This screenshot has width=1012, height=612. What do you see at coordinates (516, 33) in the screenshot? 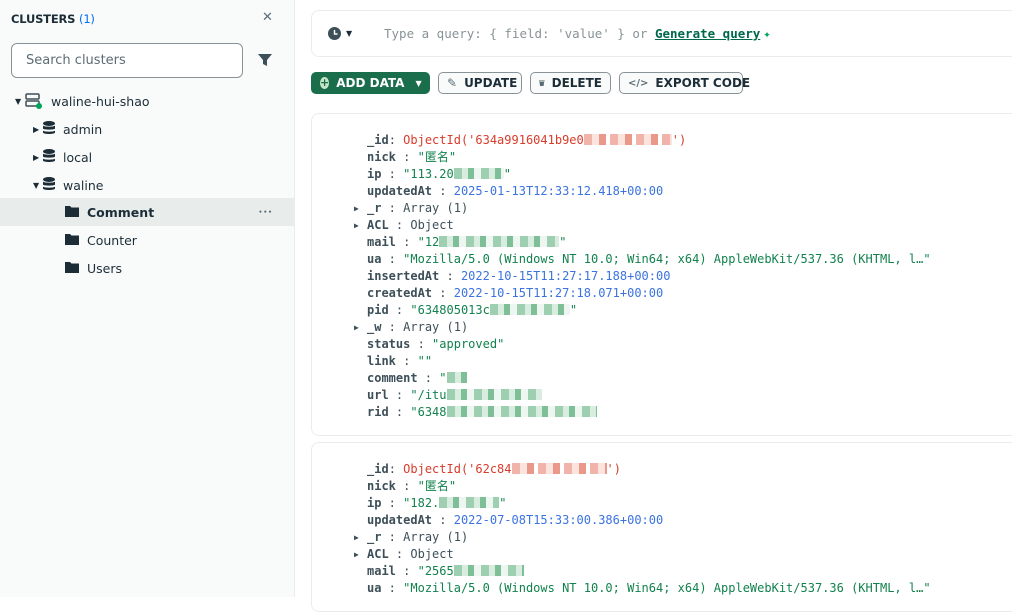
I see `query-placeholder: Type a query: { field: 'value' } or` at bounding box center [516, 33].